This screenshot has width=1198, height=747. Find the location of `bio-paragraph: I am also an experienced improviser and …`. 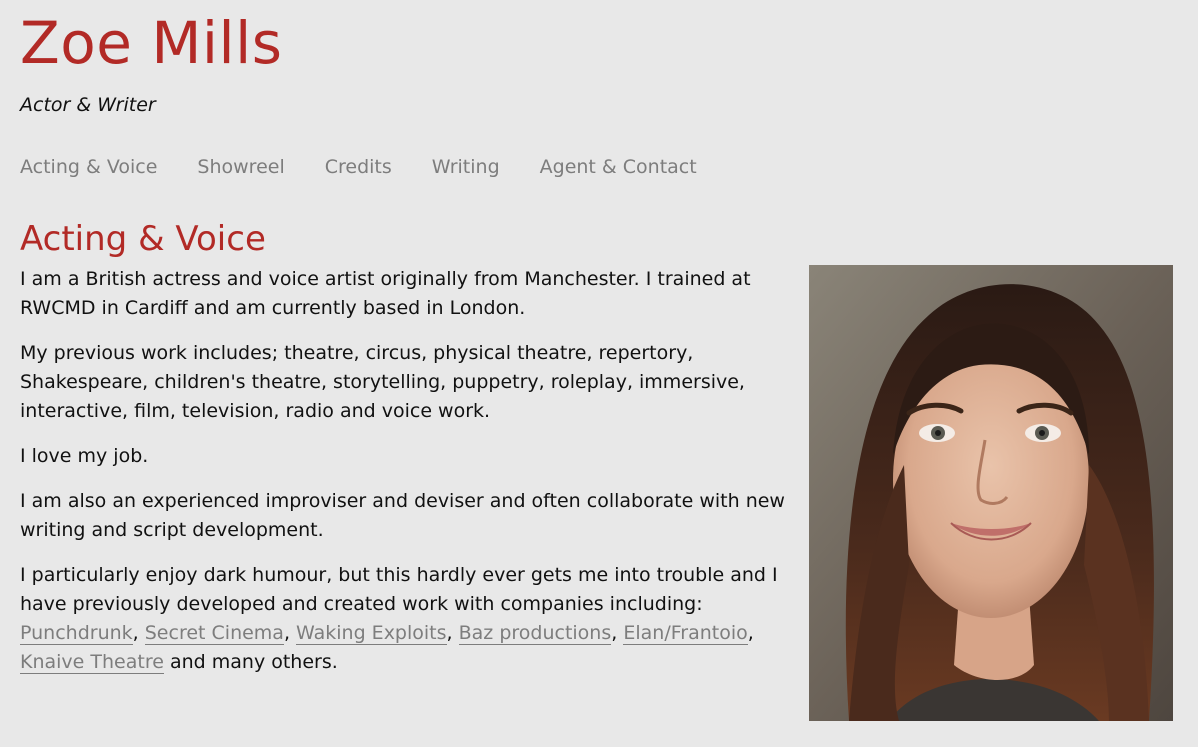

bio-paragraph: I am also an experienced improviser and … is located at coordinates (402, 515).